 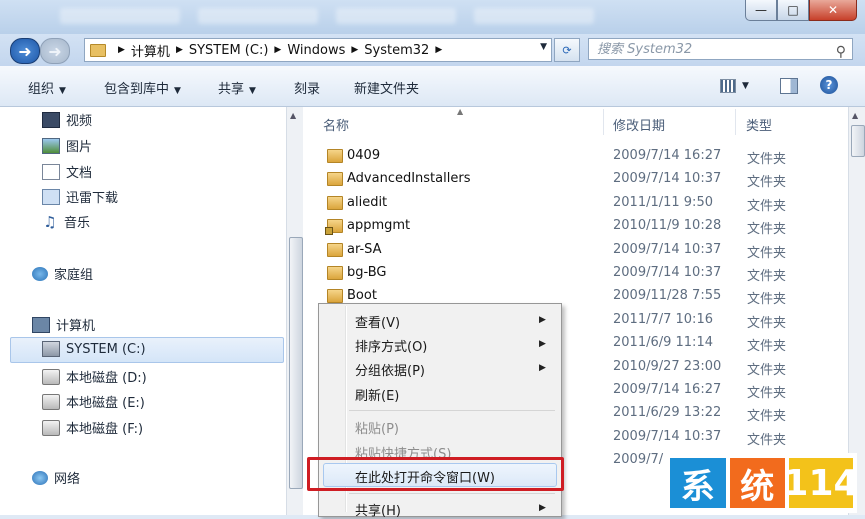 What do you see at coordinates (542, 344) in the screenshot?
I see `submenu-arrow-icon: ▶` at bounding box center [542, 344].